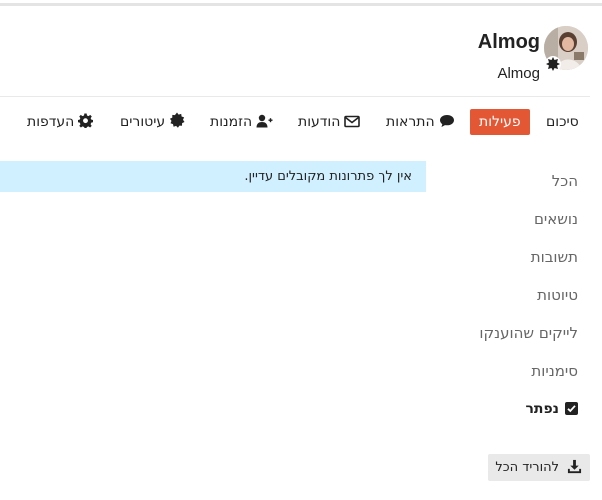  I want to click on header-divider, so click(295, 96).